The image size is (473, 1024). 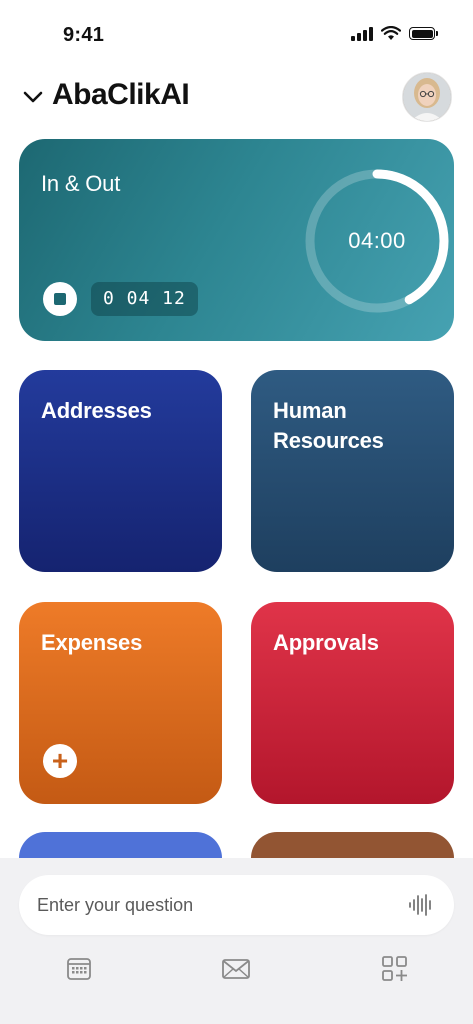 I want to click on question-box, so click(x=236, y=905).